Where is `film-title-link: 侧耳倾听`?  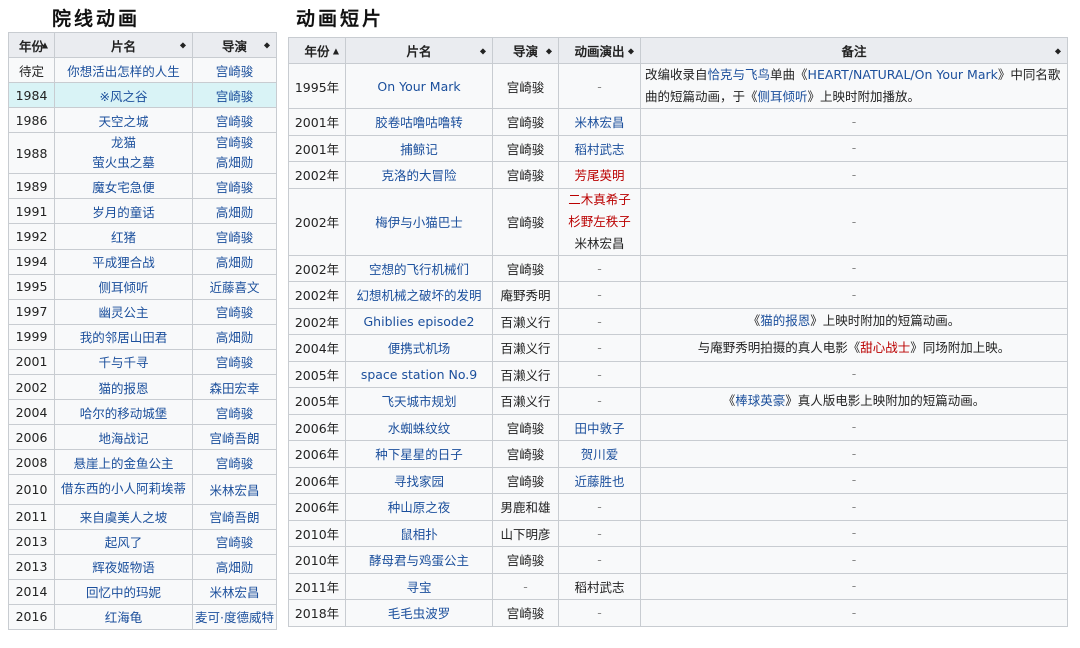 film-title-link: 侧耳倾听 is located at coordinates (123, 287).